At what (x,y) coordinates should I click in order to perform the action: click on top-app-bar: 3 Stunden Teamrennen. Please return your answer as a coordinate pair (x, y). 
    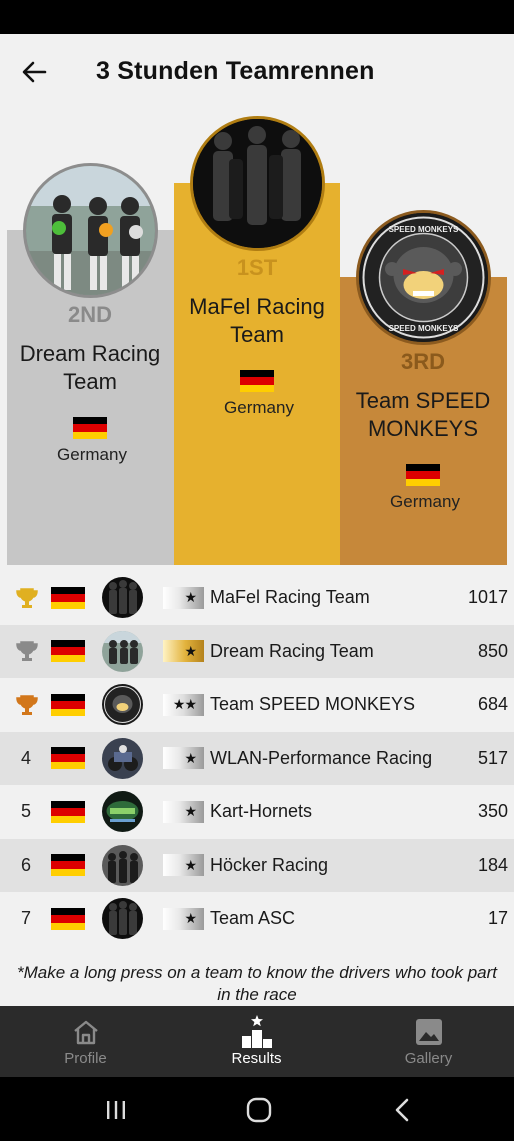
    Looking at the image, I should click on (257, 72).